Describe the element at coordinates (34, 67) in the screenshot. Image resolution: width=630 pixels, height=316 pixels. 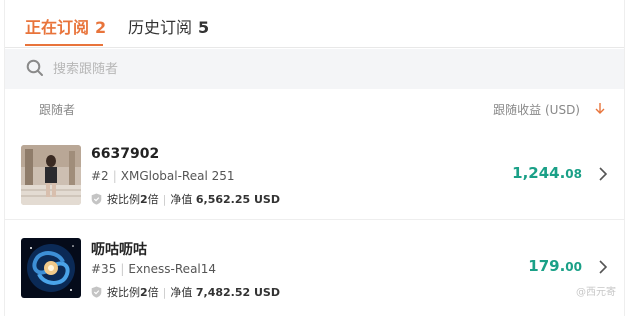
I see `search-icon` at that location.